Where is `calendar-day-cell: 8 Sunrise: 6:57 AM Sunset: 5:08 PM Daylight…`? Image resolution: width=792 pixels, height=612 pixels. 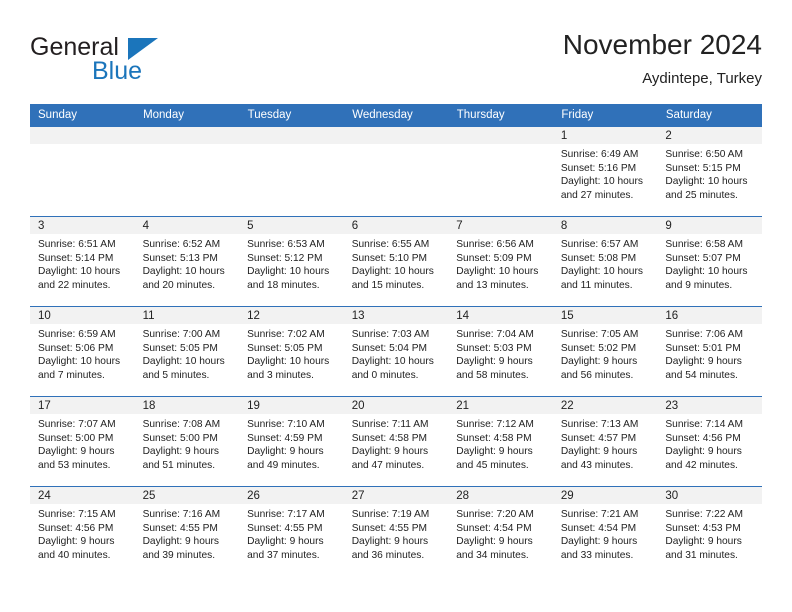
calendar-day-cell: 8 Sunrise: 6:57 AM Sunset: 5:08 PM Daylight… is located at coordinates (605, 261).